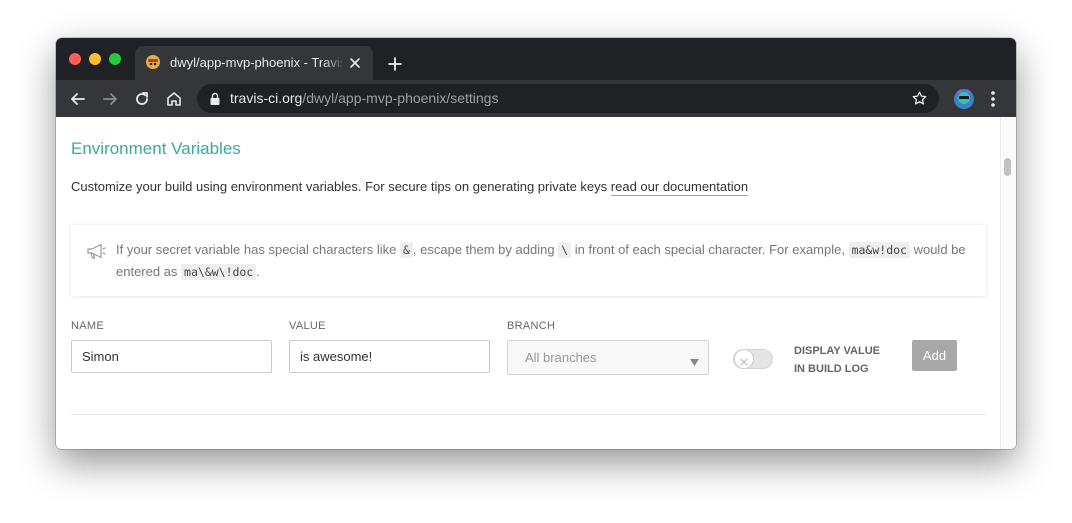 This screenshot has width=1072, height=523. What do you see at coordinates (142, 101) in the screenshot?
I see `reload-icon` at bounding box center [142, 101].